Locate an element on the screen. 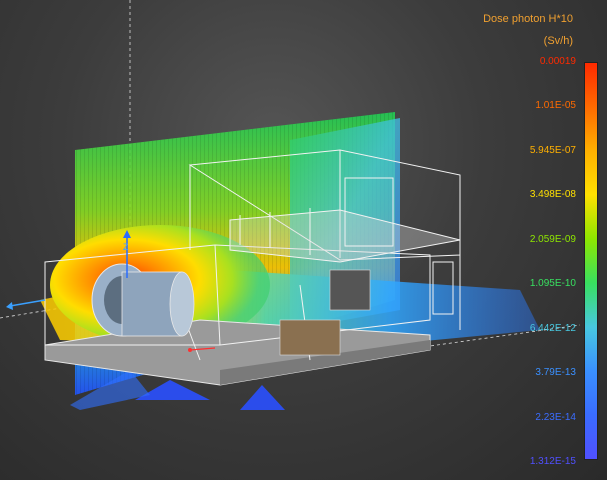 This screenshot has height=480, width=607. legend-title-block: Dose photon H*10 (Sv/h) is located at coordinates (528, 30).